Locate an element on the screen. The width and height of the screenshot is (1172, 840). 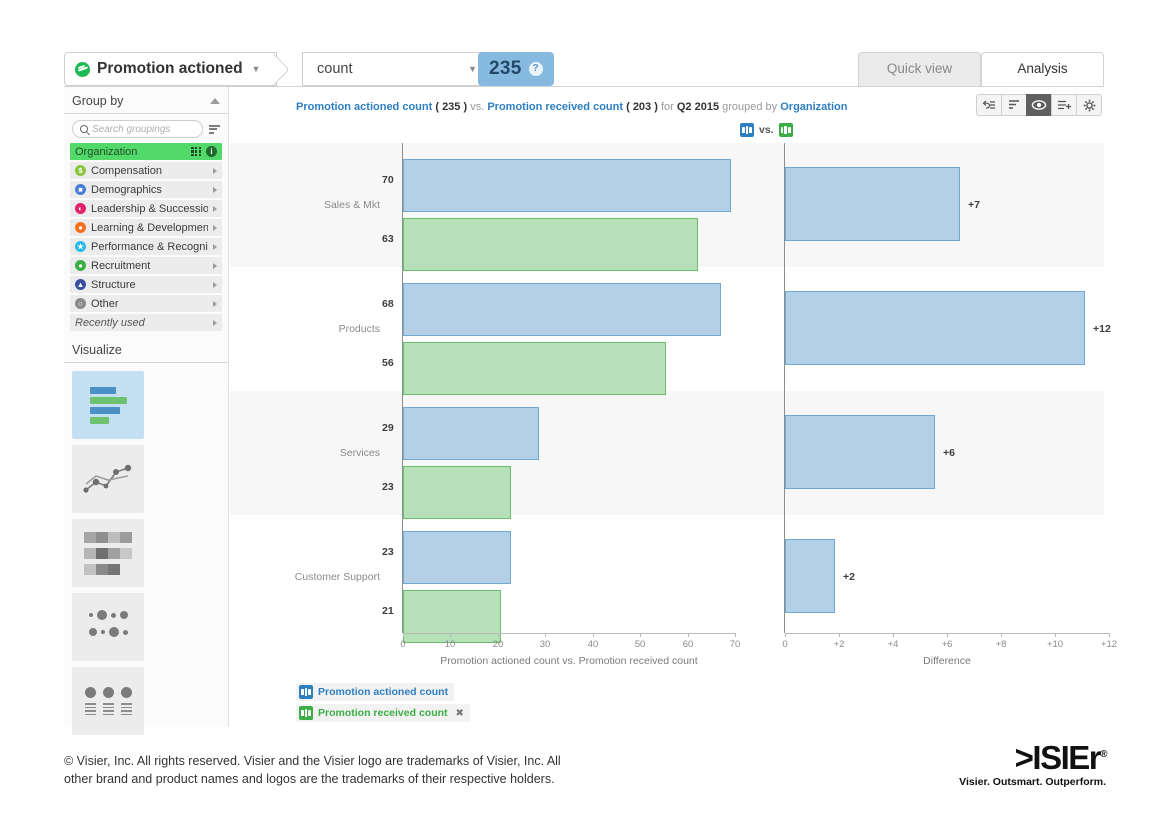
viz-heatmap-chart is located at coordinates (108, 553).